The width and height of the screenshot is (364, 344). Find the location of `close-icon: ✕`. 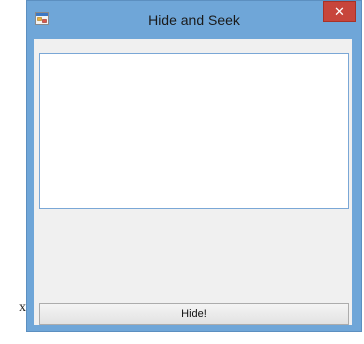

close-icon: ✕ is located at coordinates (339, 11).